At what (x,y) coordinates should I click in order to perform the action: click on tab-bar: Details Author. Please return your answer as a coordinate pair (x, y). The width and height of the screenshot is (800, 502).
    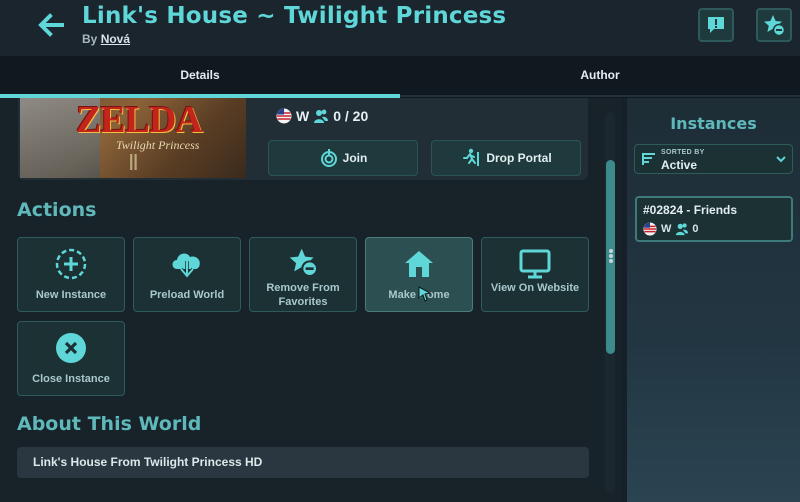
    Looking at the image, I should click on (400, 77).